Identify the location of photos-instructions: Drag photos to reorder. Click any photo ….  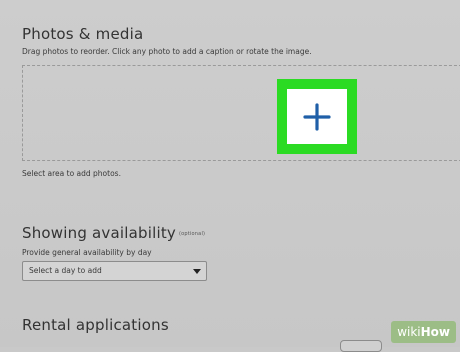
(167, 51).